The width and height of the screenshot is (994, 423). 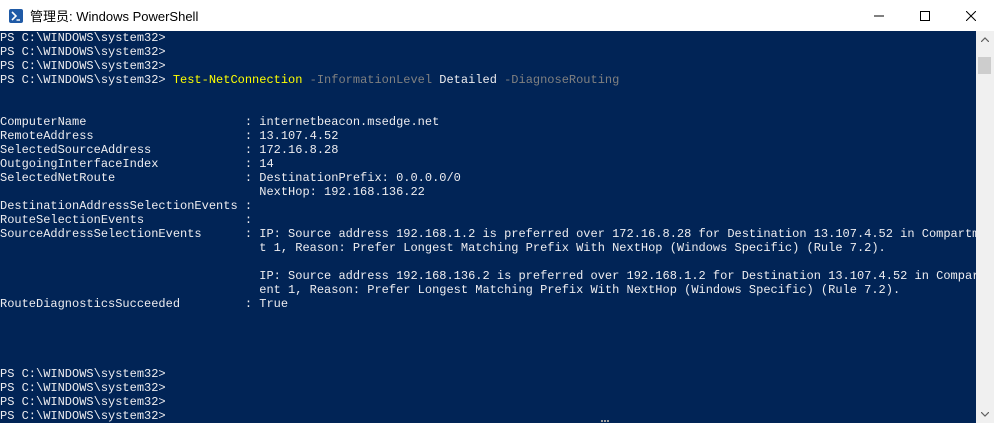 What do you see at coordinates (114, 16) in the screenshot?
I see `window-title: 管理员: Windows PowerShell` at bounding box center [114, 16].